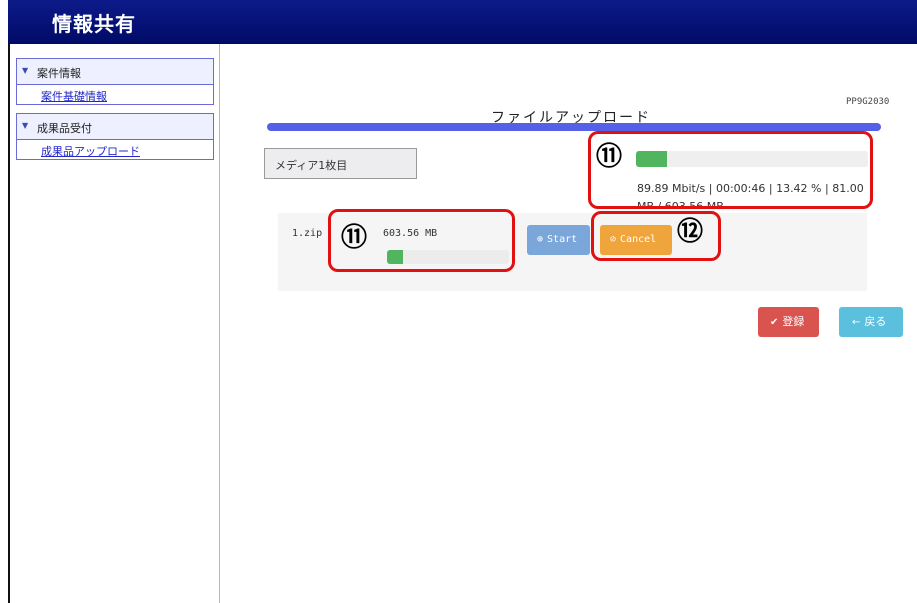  What do you see at coordinates (115, 126) in the screenshot?
I see `sidebar-section-deliverable-receipt: ▼ 成果品受付` at bounding box center [115, 126].